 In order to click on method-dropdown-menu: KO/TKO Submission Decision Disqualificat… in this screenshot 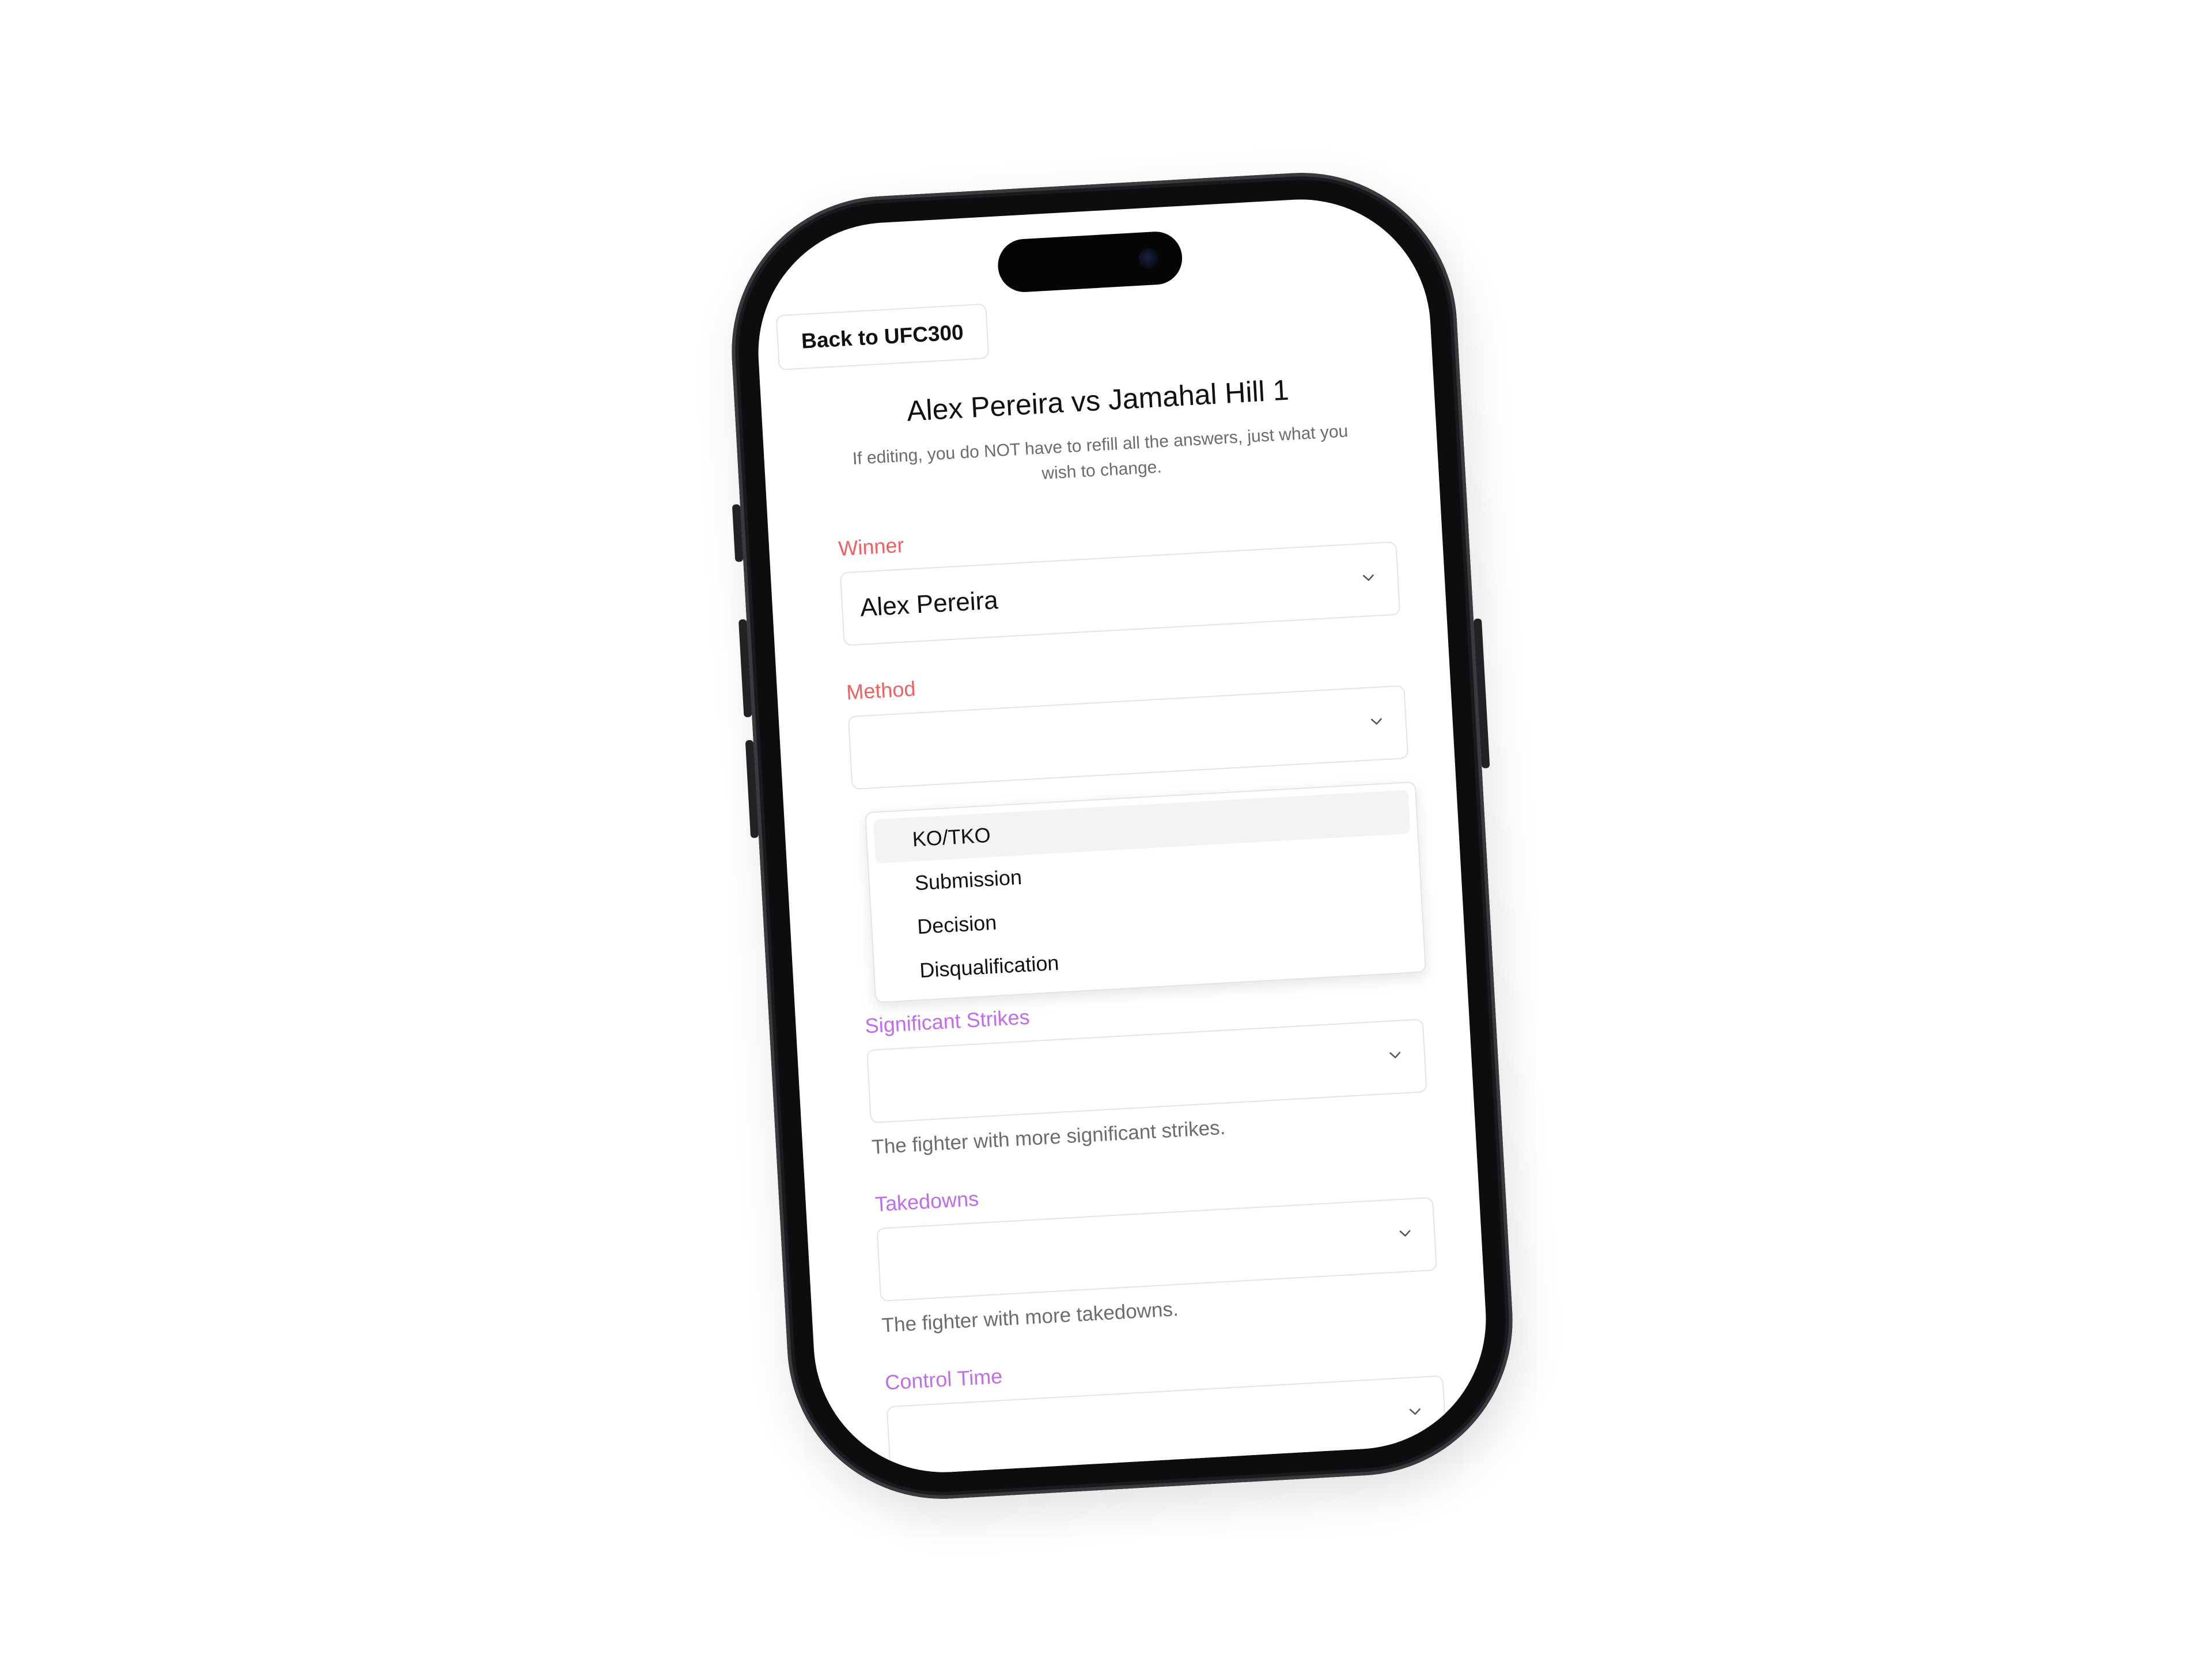, I will do `click(1146, 892)`.